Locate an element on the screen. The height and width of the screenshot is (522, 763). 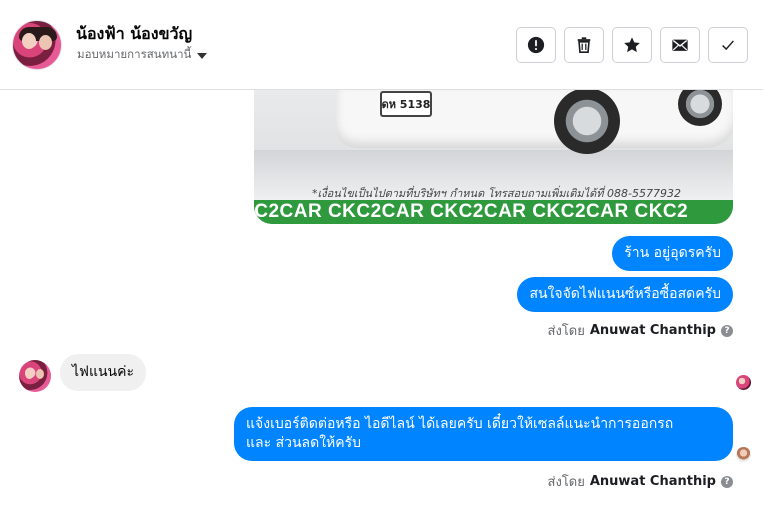
mark-done-button is located at coordinates (728, 45).